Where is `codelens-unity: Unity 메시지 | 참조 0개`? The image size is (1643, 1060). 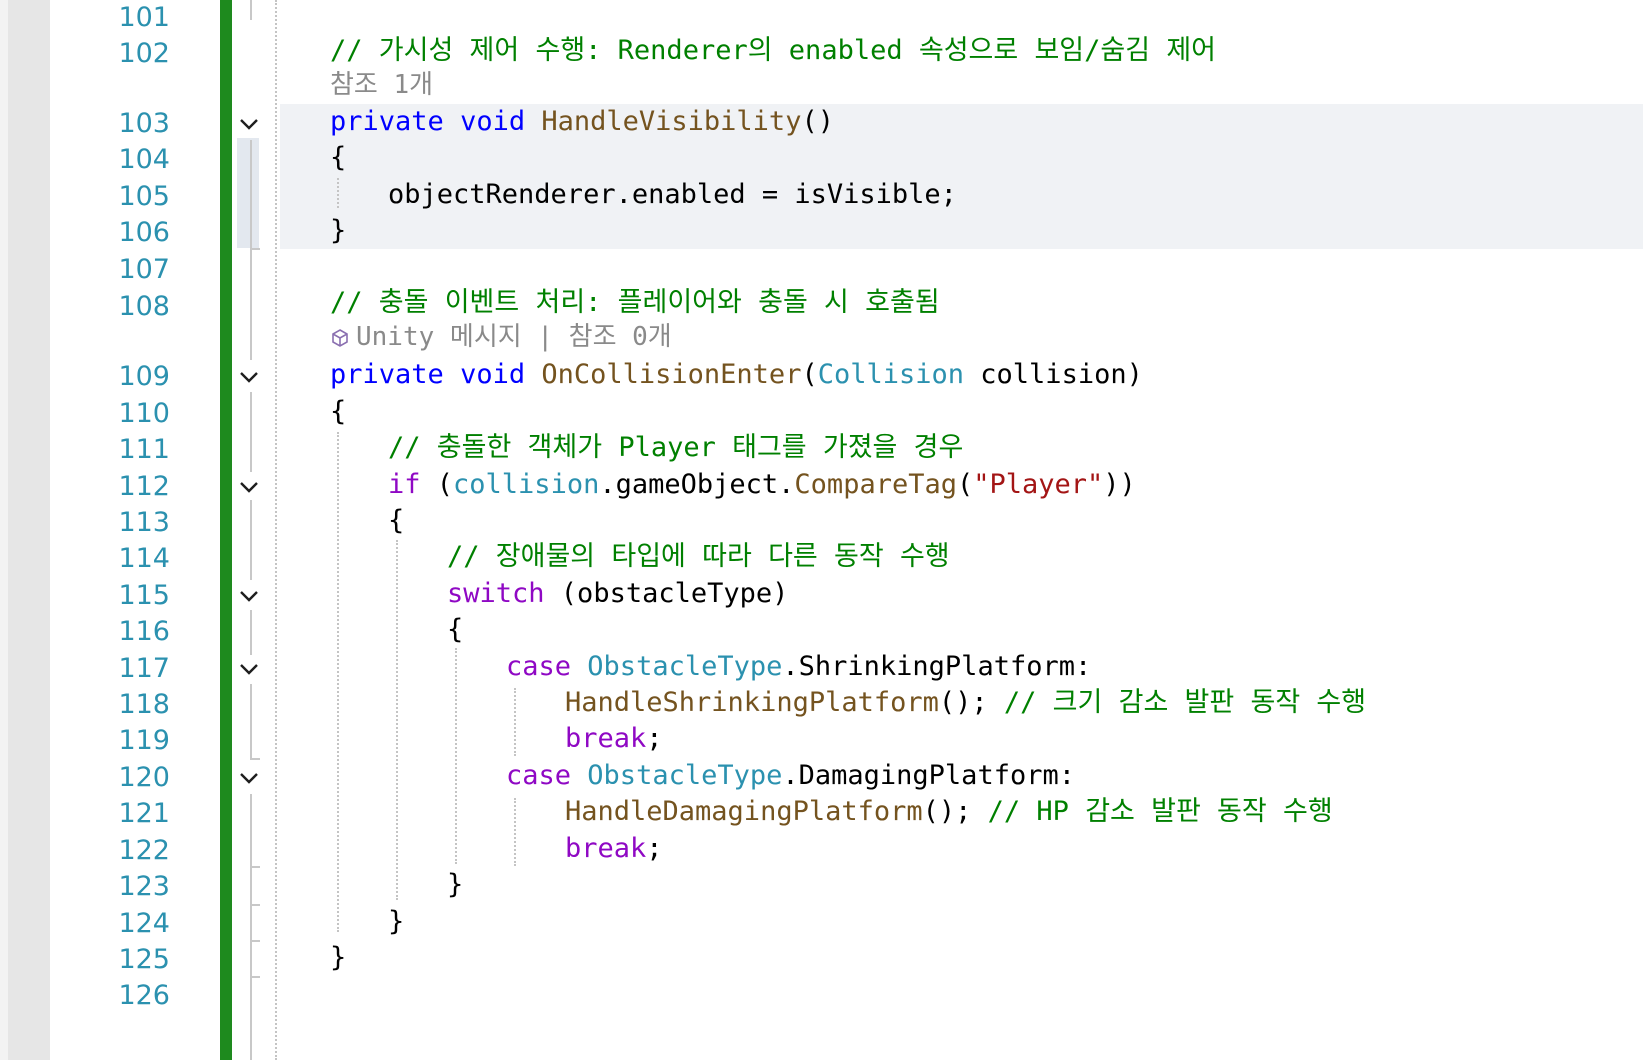
codelens-unity: Unity 메시지 | 참조 0개 is located at coordinates (501, 337).